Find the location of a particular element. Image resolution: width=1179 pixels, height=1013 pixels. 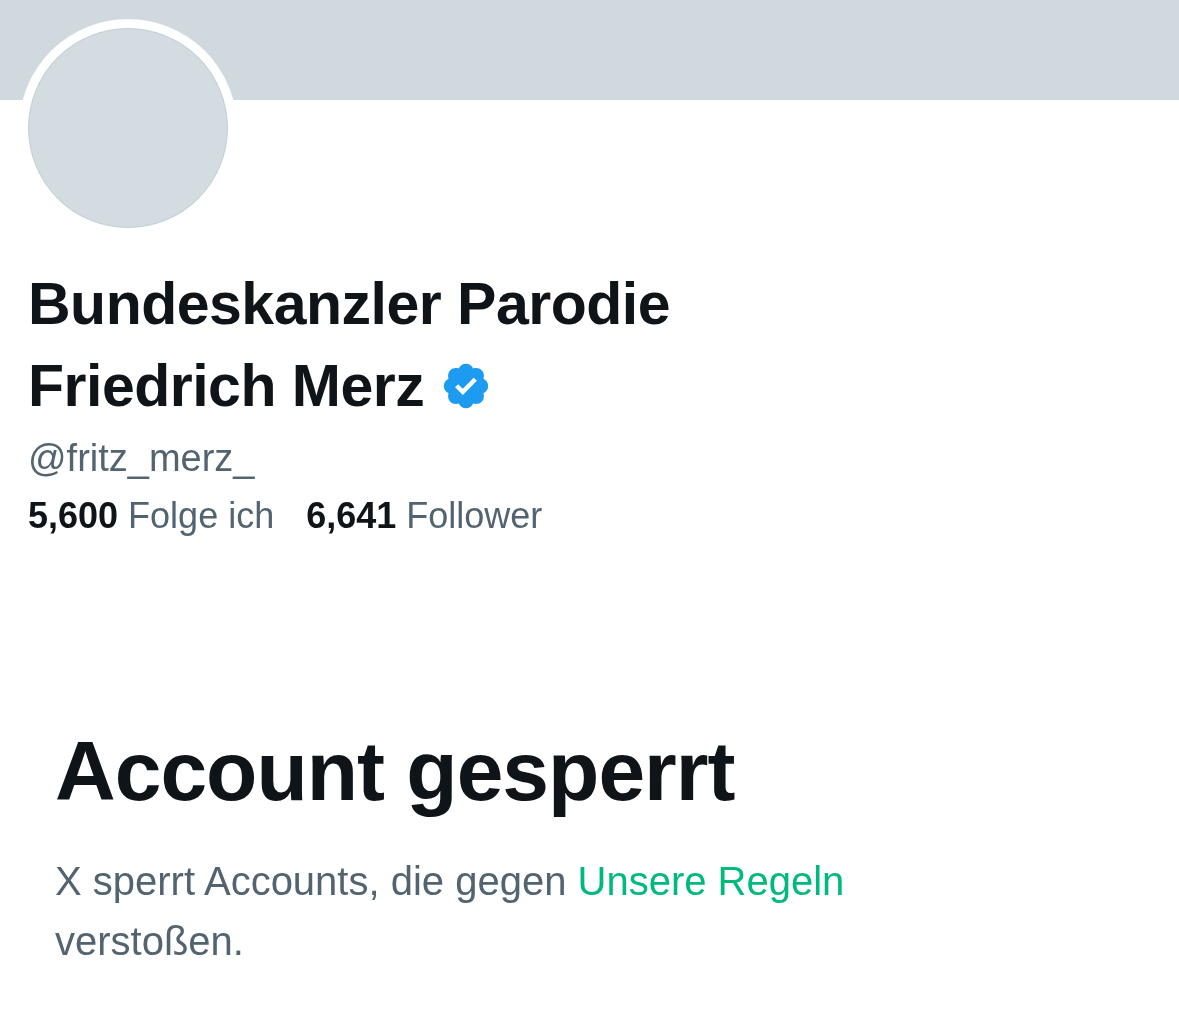

notice-text: X sperrt Accounts, die gegen Unsere Regeln verstoßen. is located at coordinates (450, 911).